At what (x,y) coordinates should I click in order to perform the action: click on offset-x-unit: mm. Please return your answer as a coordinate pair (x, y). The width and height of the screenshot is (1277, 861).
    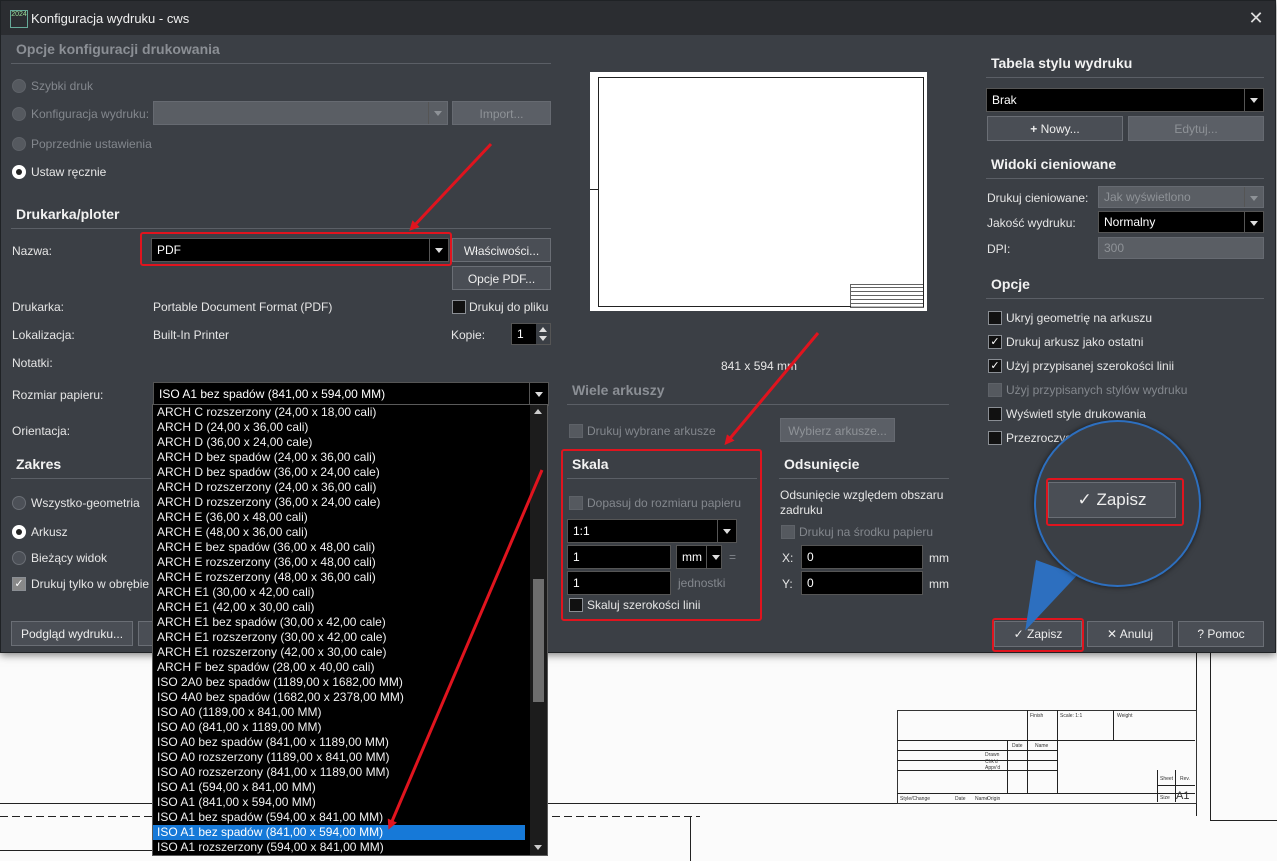
    Looking at the image, I should click on (939, 558).